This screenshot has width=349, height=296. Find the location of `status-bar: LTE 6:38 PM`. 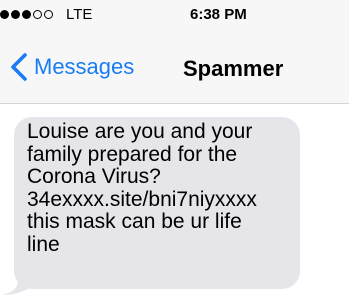

status-bar: LTE 6:38 PM is located at coordinates (174, 19).